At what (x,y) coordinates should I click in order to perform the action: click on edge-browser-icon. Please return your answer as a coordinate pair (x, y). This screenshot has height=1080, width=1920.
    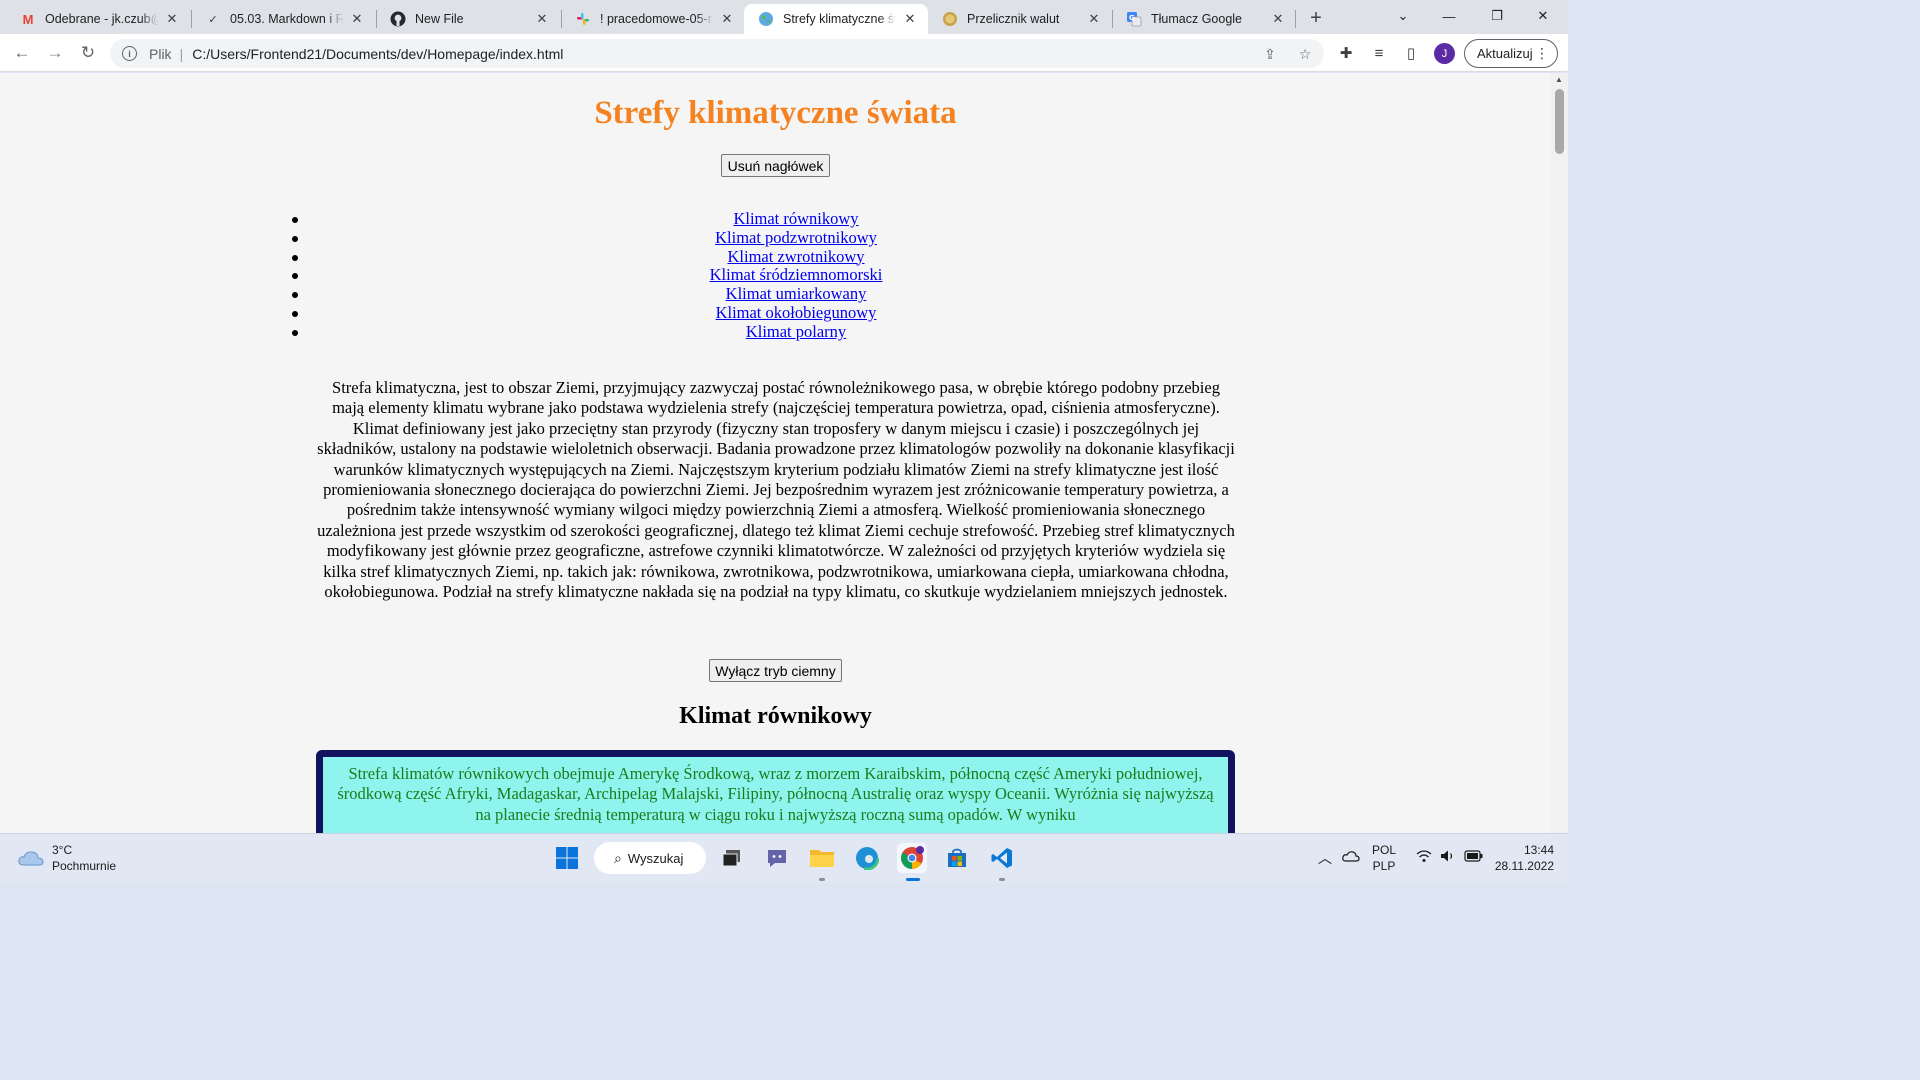
    Looking at the image, I should click on (867, 858).